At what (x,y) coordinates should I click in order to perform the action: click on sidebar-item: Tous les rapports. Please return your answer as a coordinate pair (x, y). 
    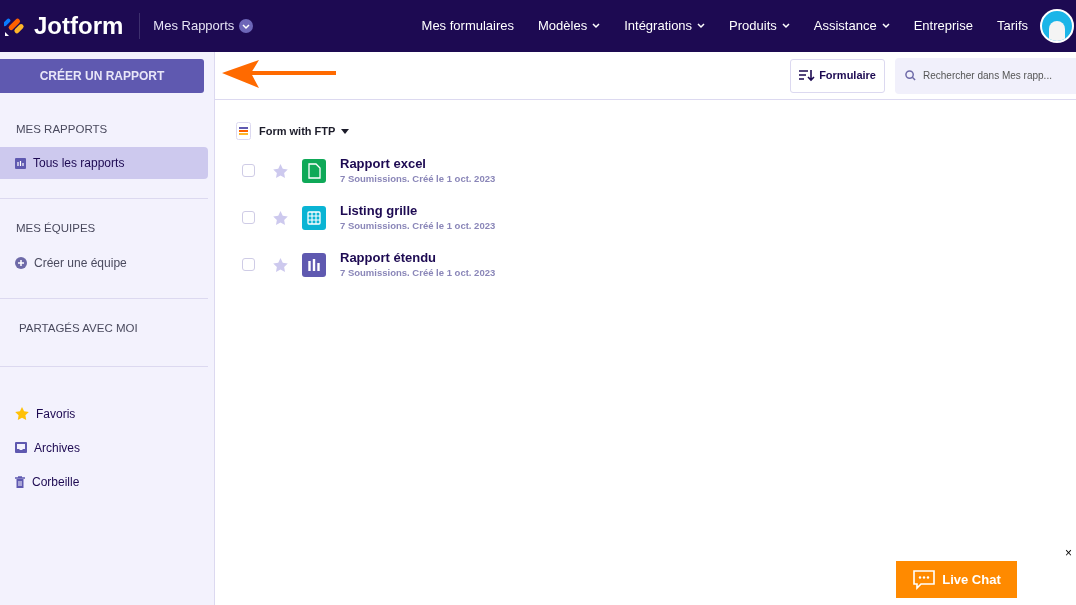
    Looking at the image, I should click on (104, 163).